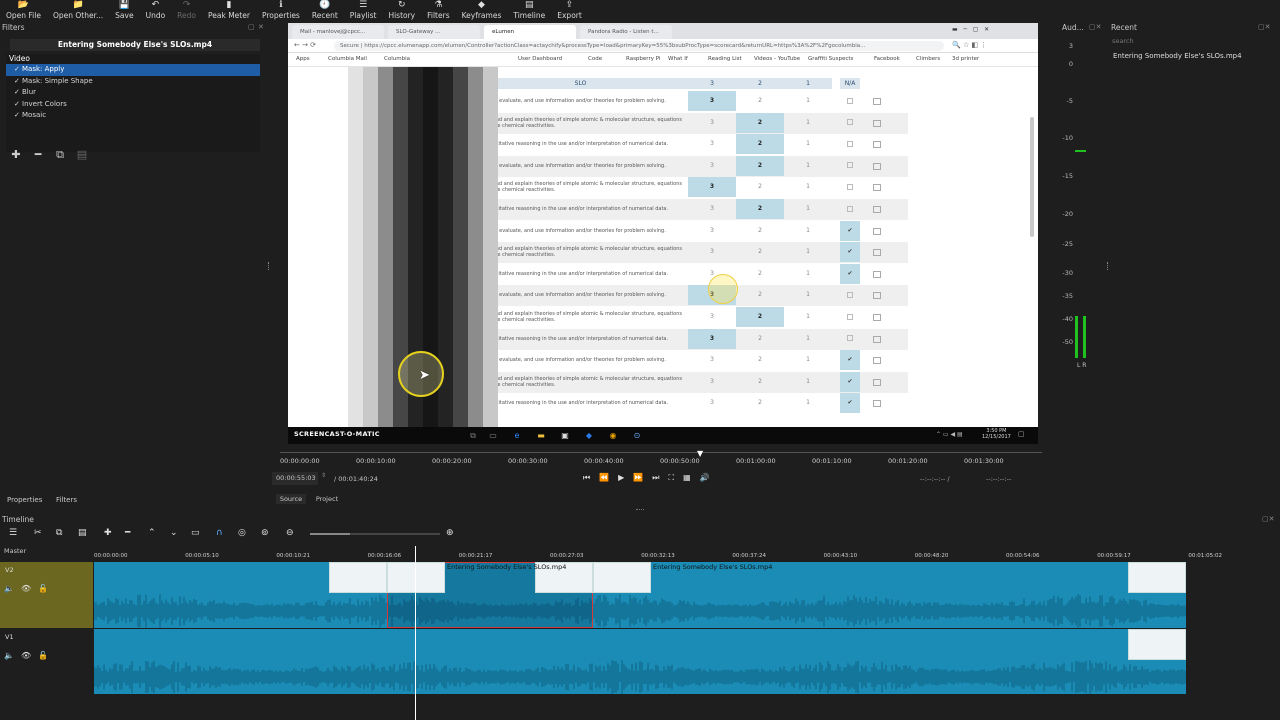 The image size is (1280, 720). I want to click on filter-item: ✓ Blur, so click(133, 93).